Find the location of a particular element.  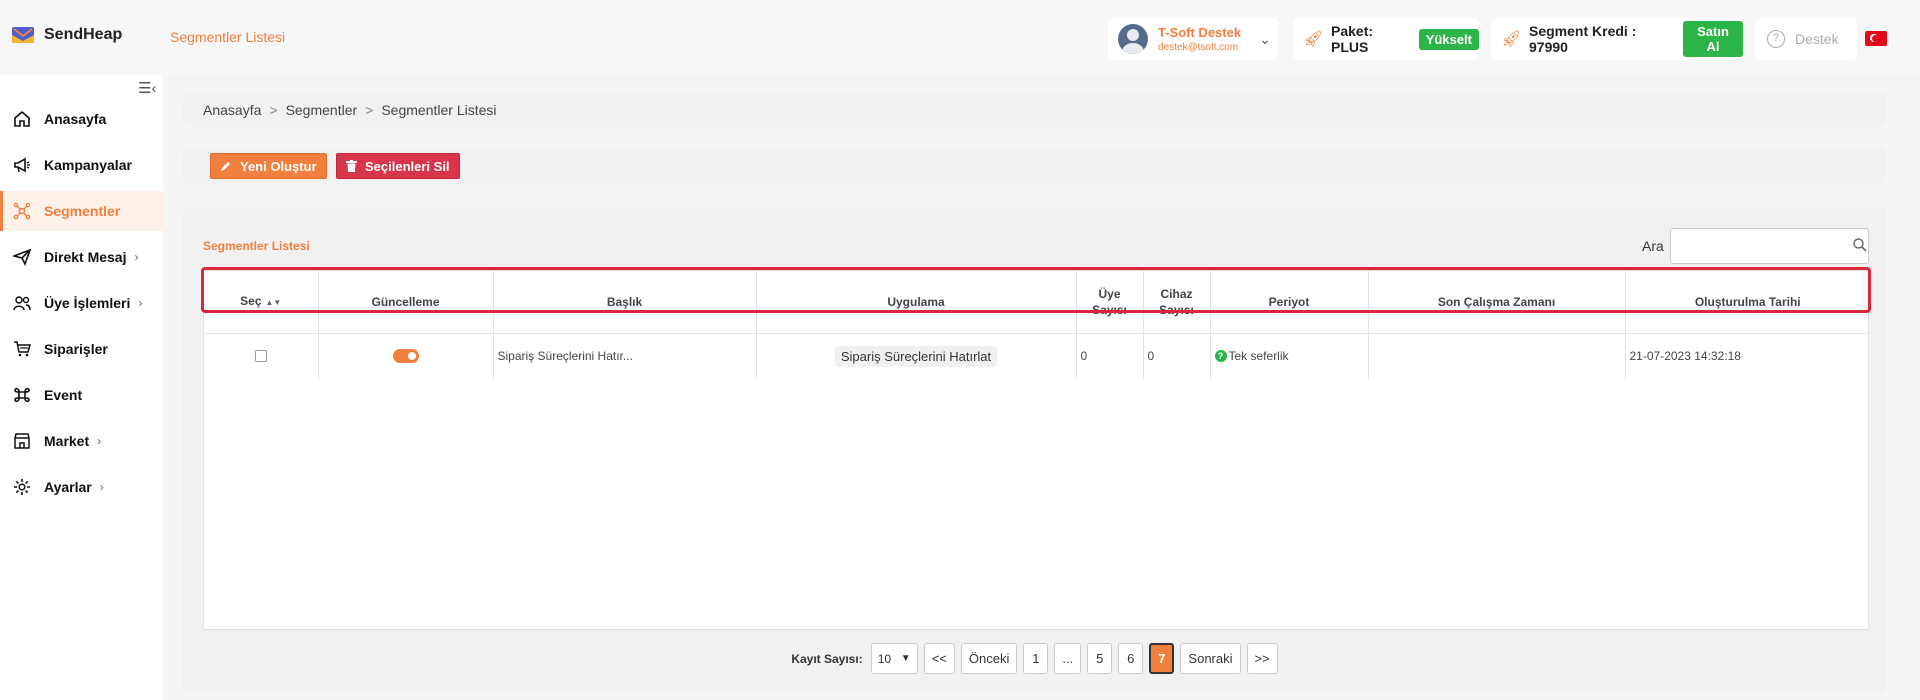

column-header-update: Güncelleme is located at coordinates (406, 302).